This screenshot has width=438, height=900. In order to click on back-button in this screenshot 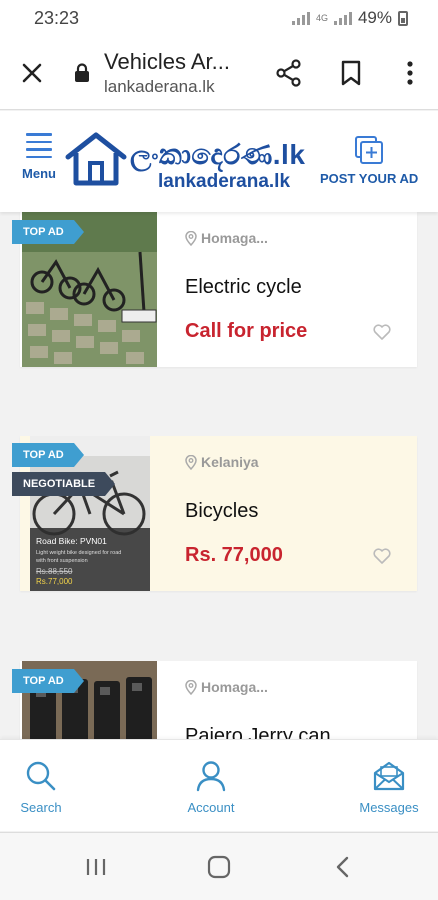, I will do `click(342, 867)`.